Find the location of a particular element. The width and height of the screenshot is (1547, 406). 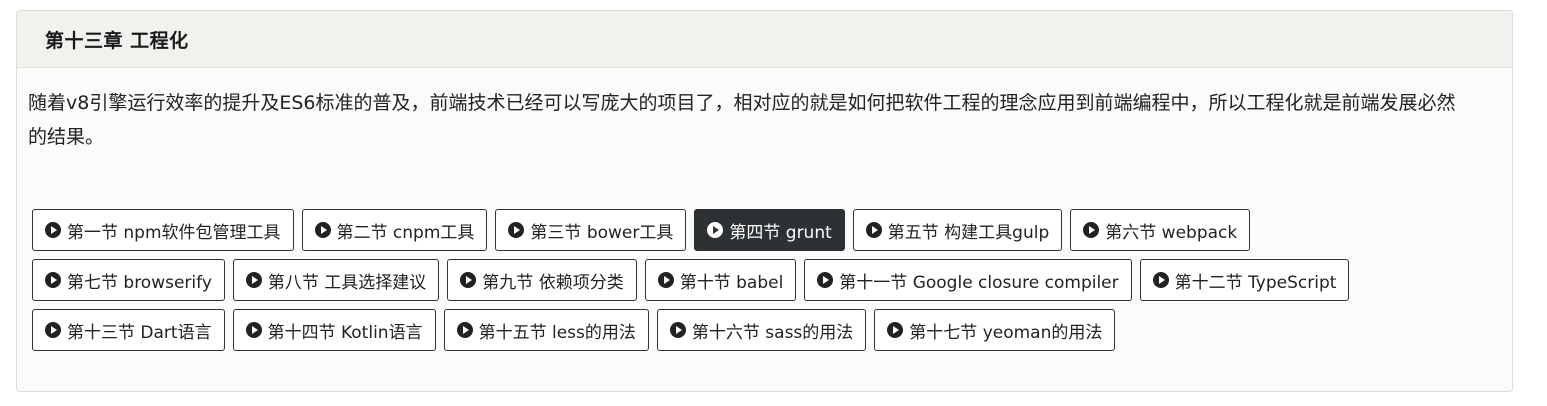

section-label: 第十六节 sass的用法 is located at coordinates (772, 332).